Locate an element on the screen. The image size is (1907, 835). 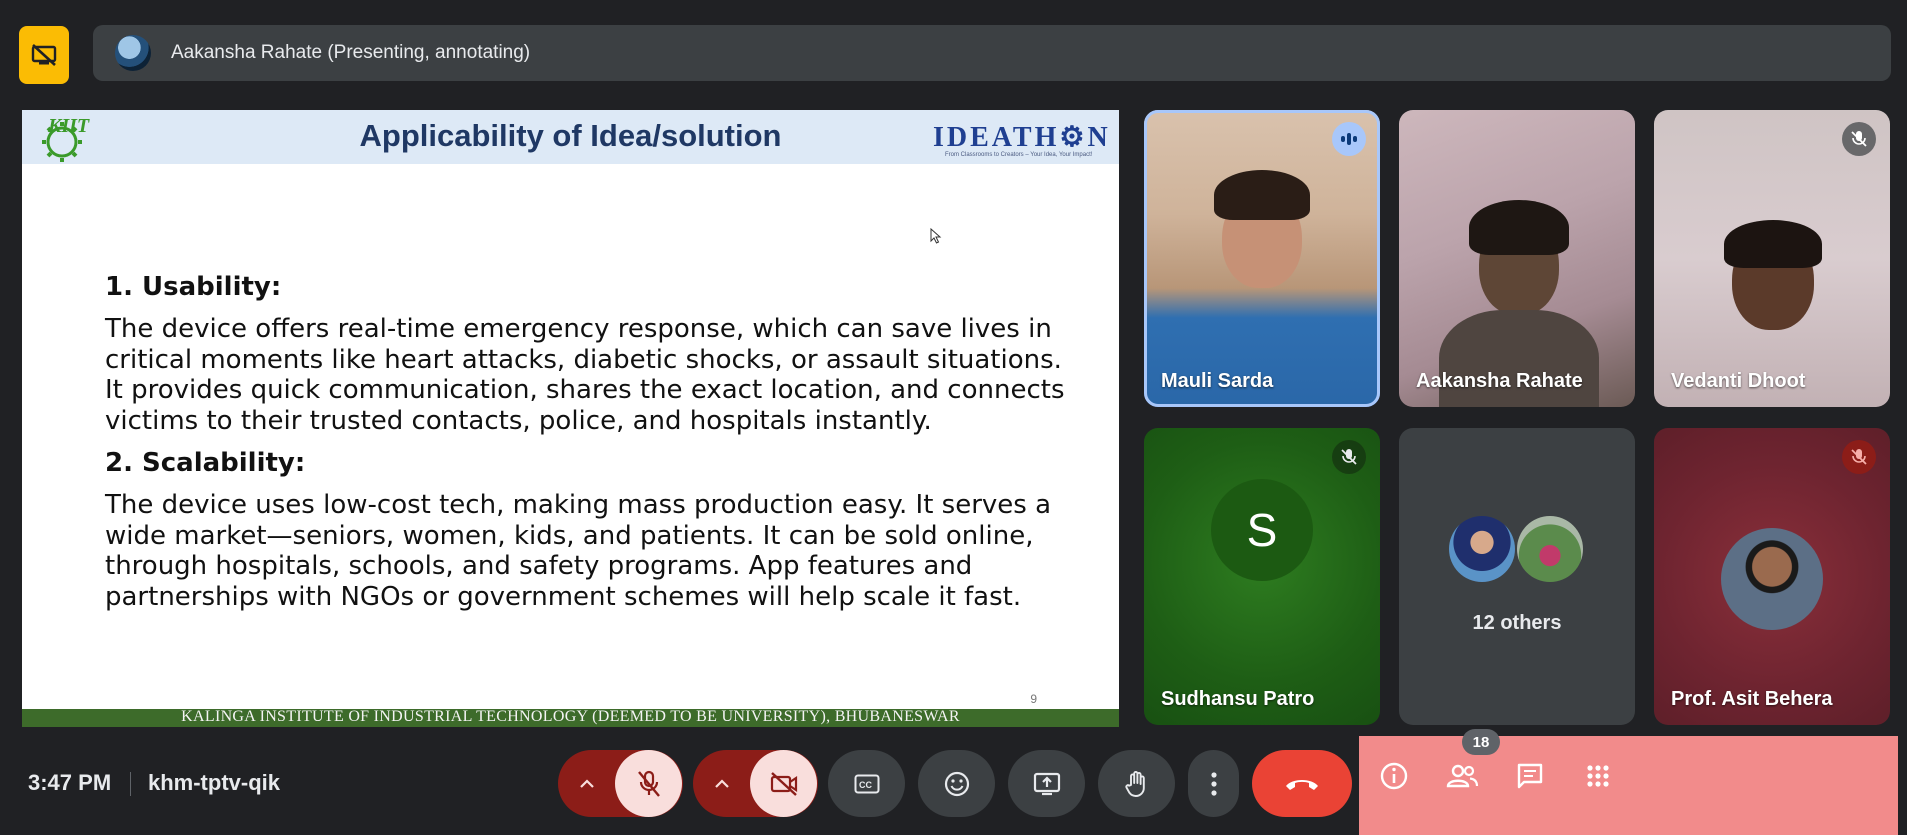
participant-name: Prof. Asit Behera is located at coordinates (1752, 699).